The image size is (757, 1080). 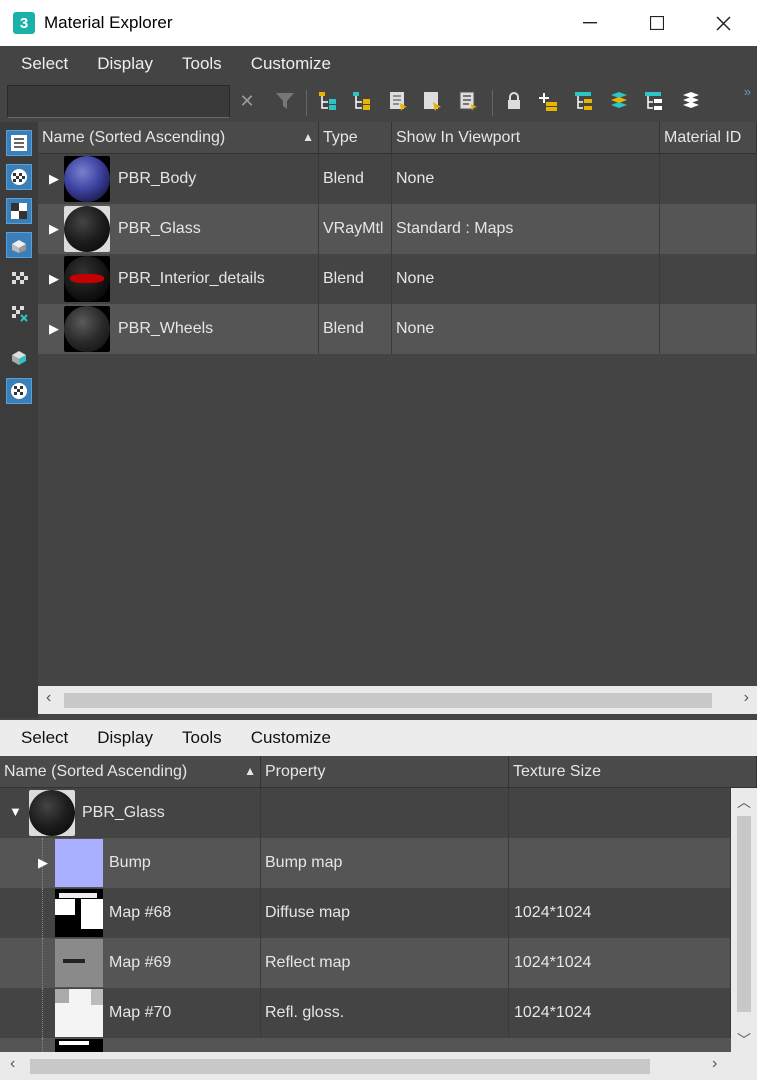 I want to click on table-row: ▶ PBR_Glass VRayMtl Standard : Maps, so click(x=397, y=229).